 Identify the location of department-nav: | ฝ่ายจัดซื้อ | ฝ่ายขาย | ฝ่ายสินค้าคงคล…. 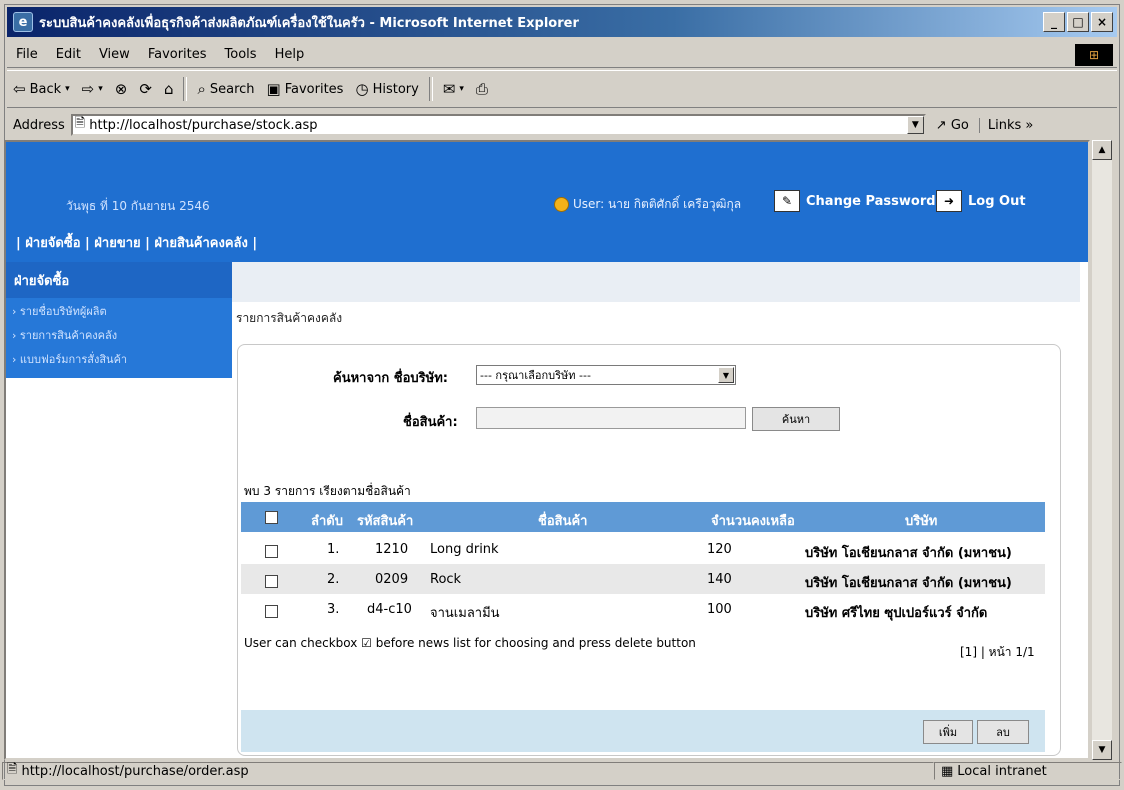
(136, 242).